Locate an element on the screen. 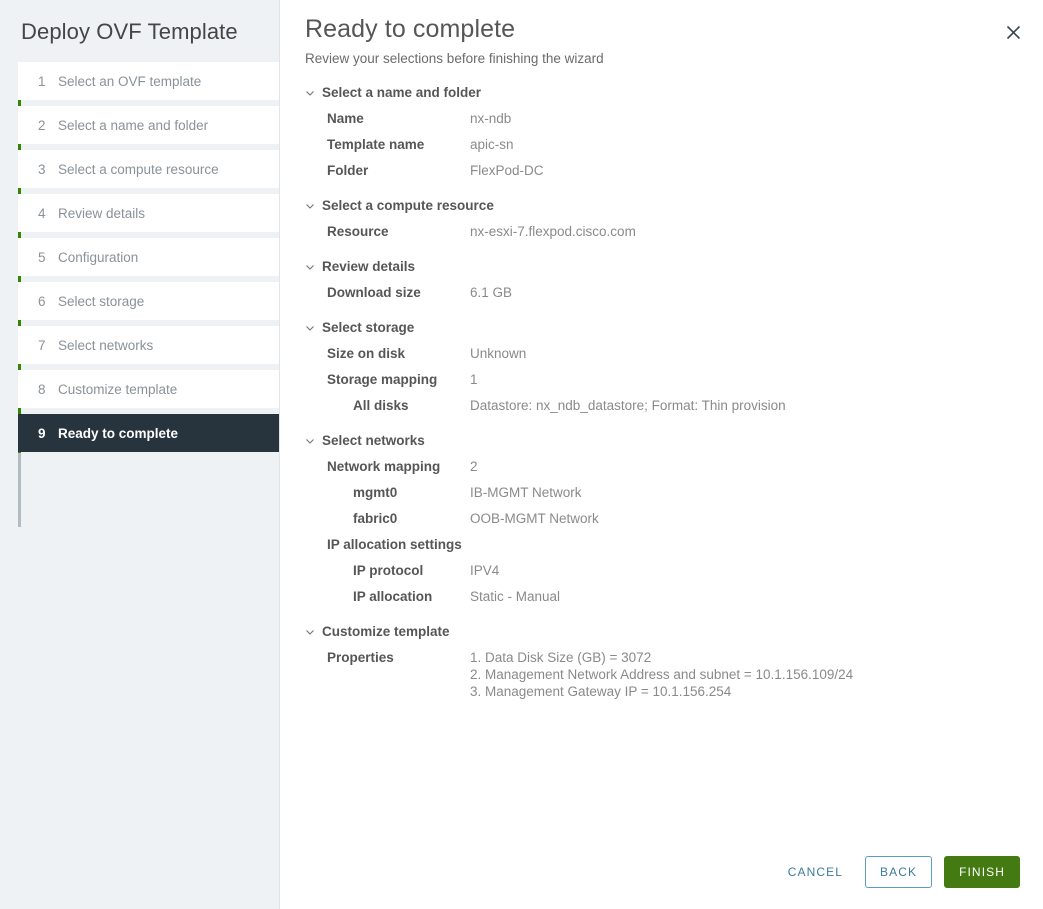 The height and width of the screenshot is (909, 1043). summary-row-key: IP allocation settings is located at coordinates (394, 544).